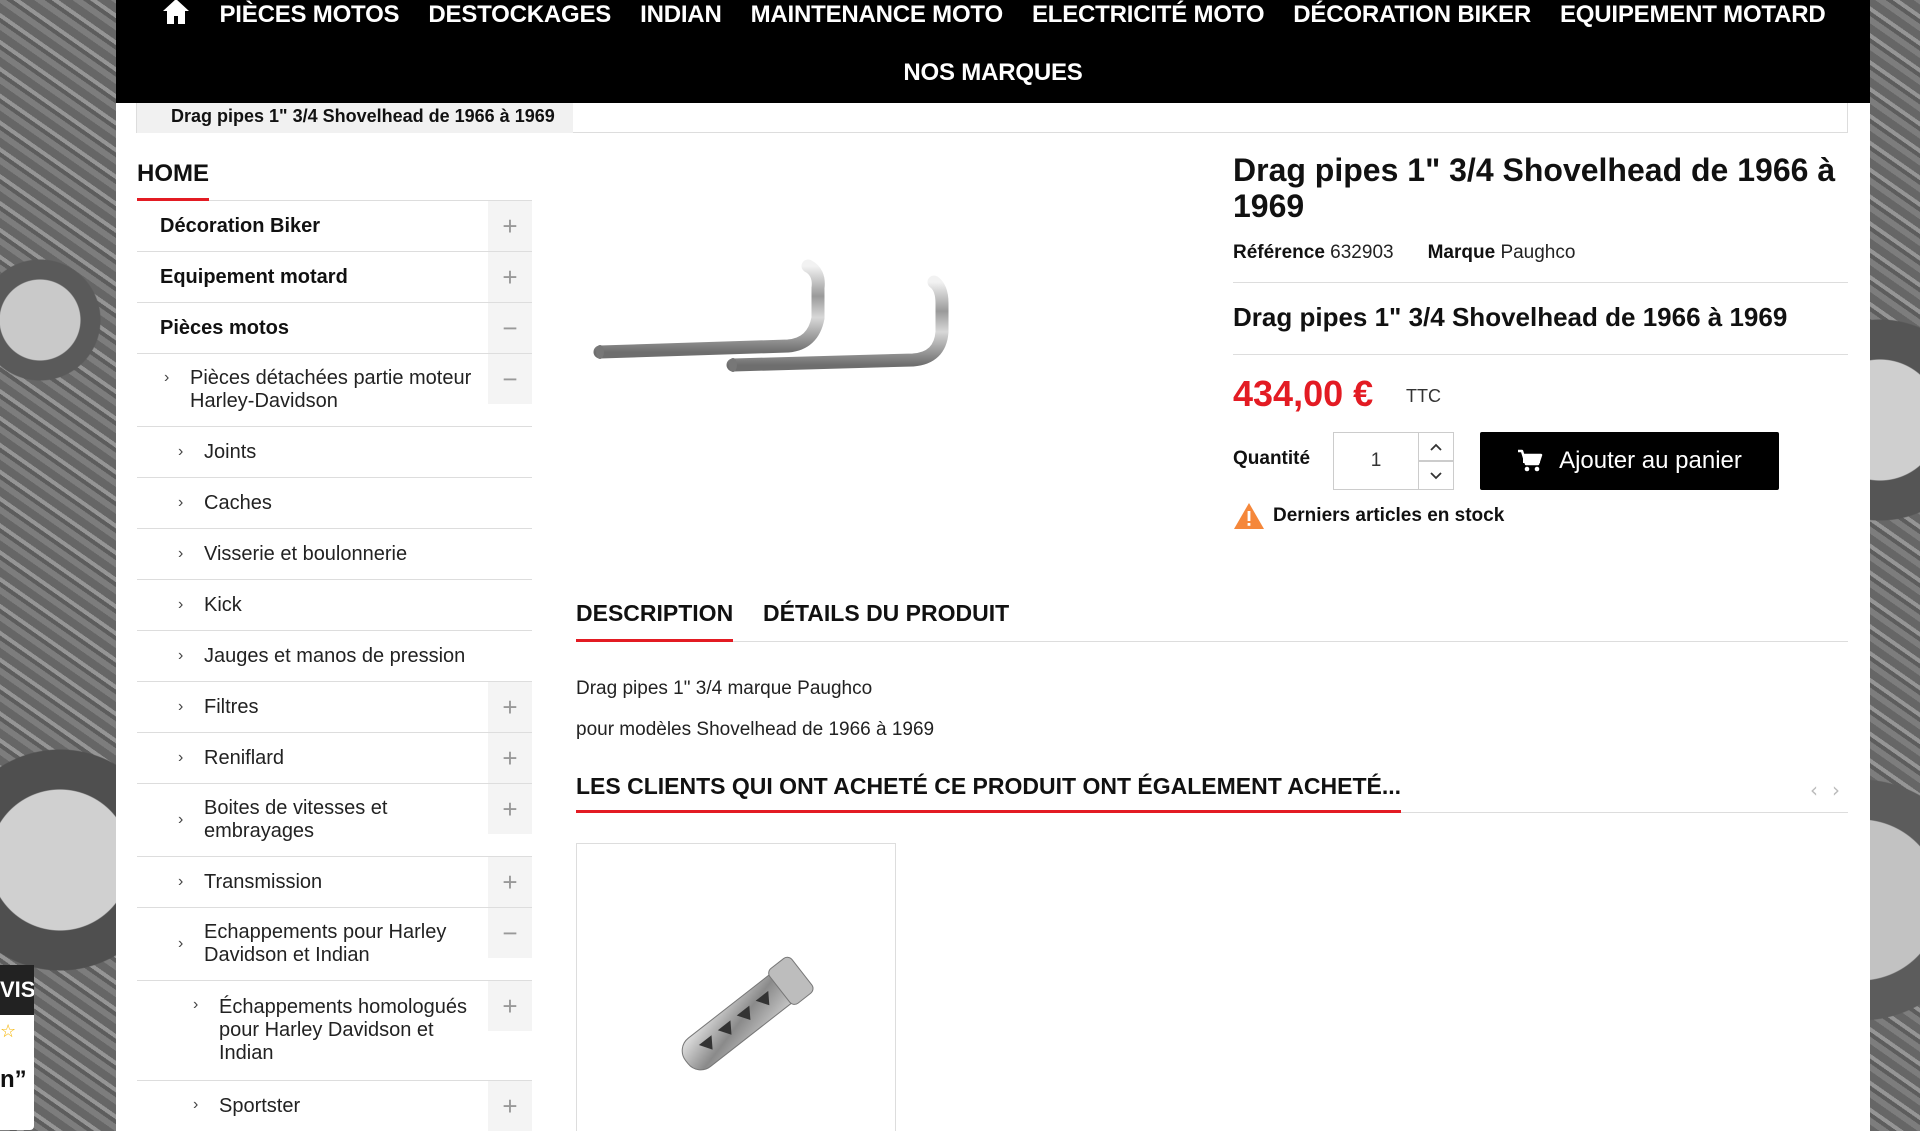  What do you see at coordinates (1693, 15) in the screenshot?
I see `nav-item-equipement-motard: EQUIPEMENT MOTARD` at bounding box center [1693, 15].